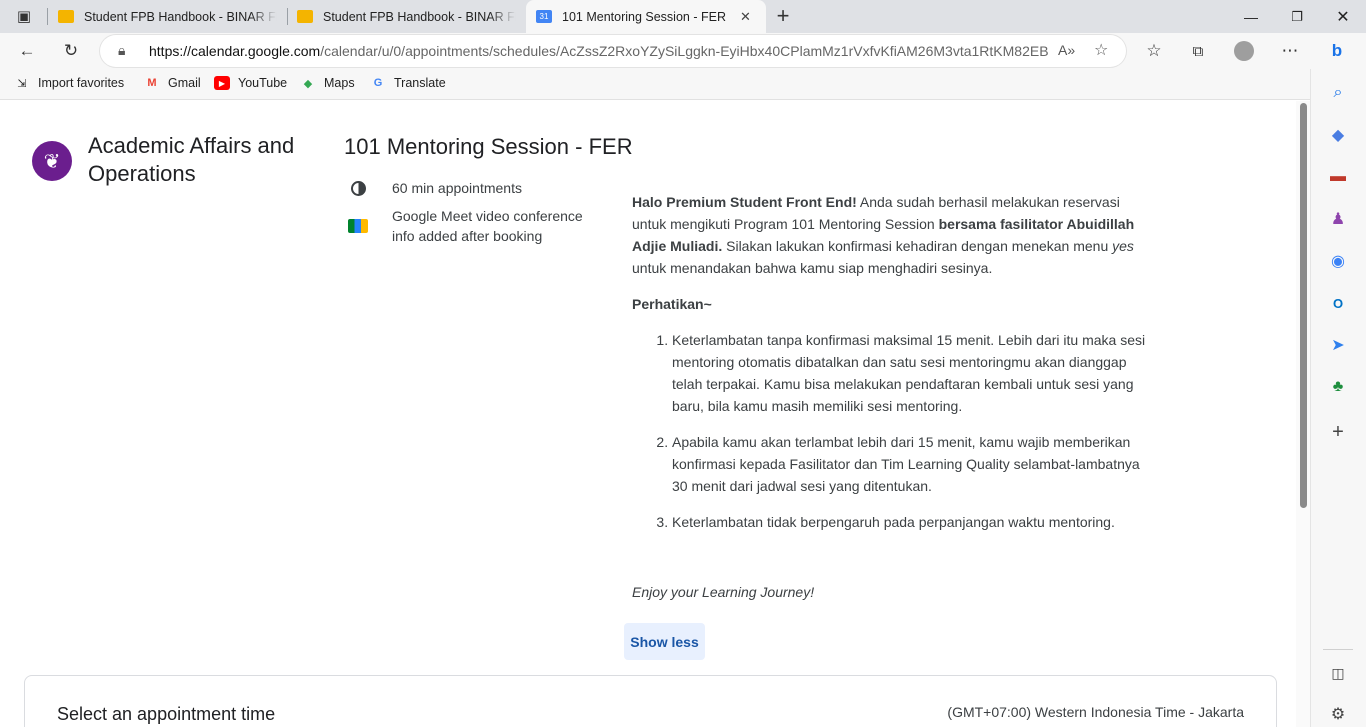 The height and width of the screenshot is (727, 1366). What do you see at coordinates (1338, 177) in the screenshot?
I see `tools-icon: ▬` at bounding box center [1338, 177].